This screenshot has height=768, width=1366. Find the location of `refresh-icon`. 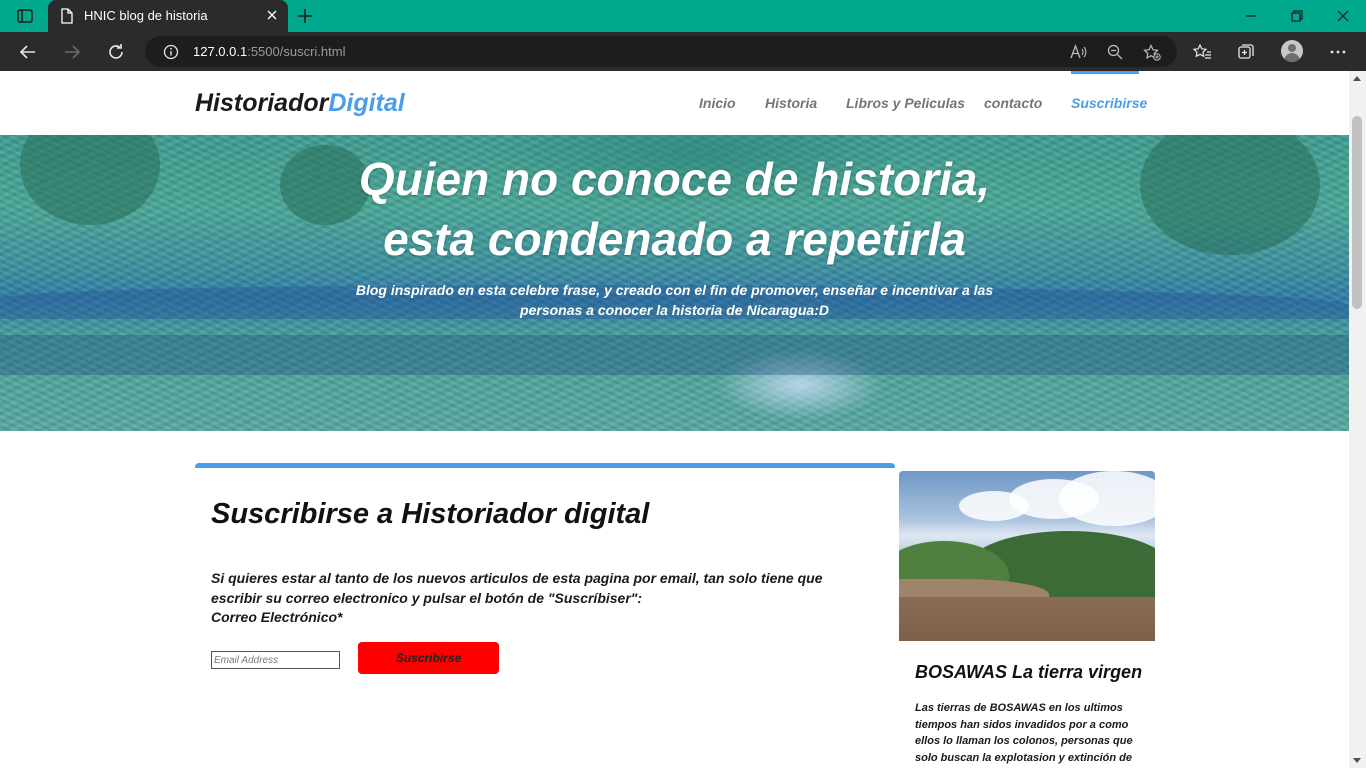

refresh-icon is located at coordinates (116, 54).